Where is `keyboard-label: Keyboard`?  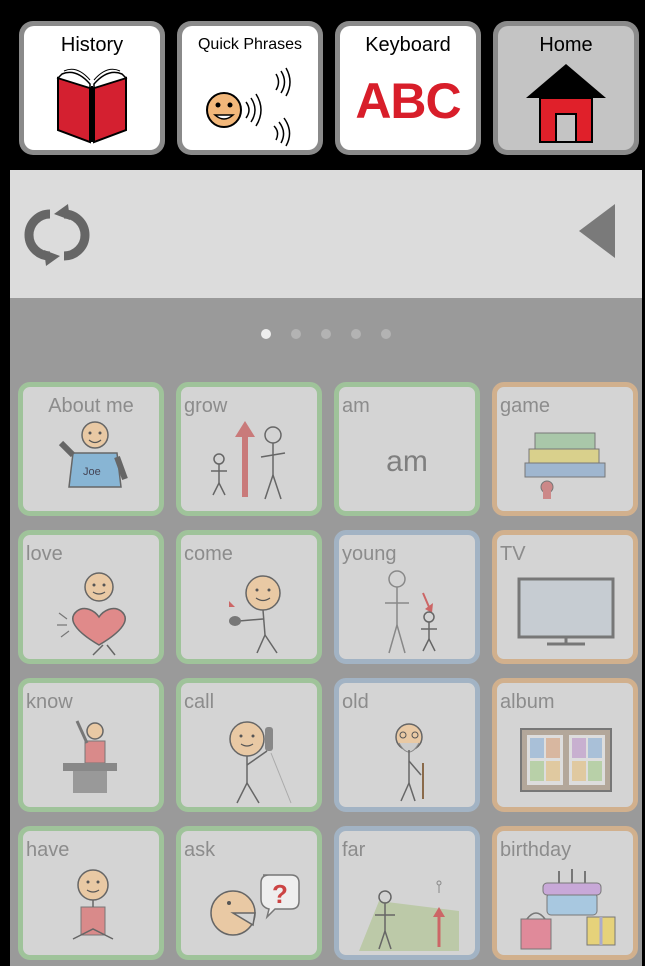
keyboard-label: Keyboard is located at coordinates (408, 45).